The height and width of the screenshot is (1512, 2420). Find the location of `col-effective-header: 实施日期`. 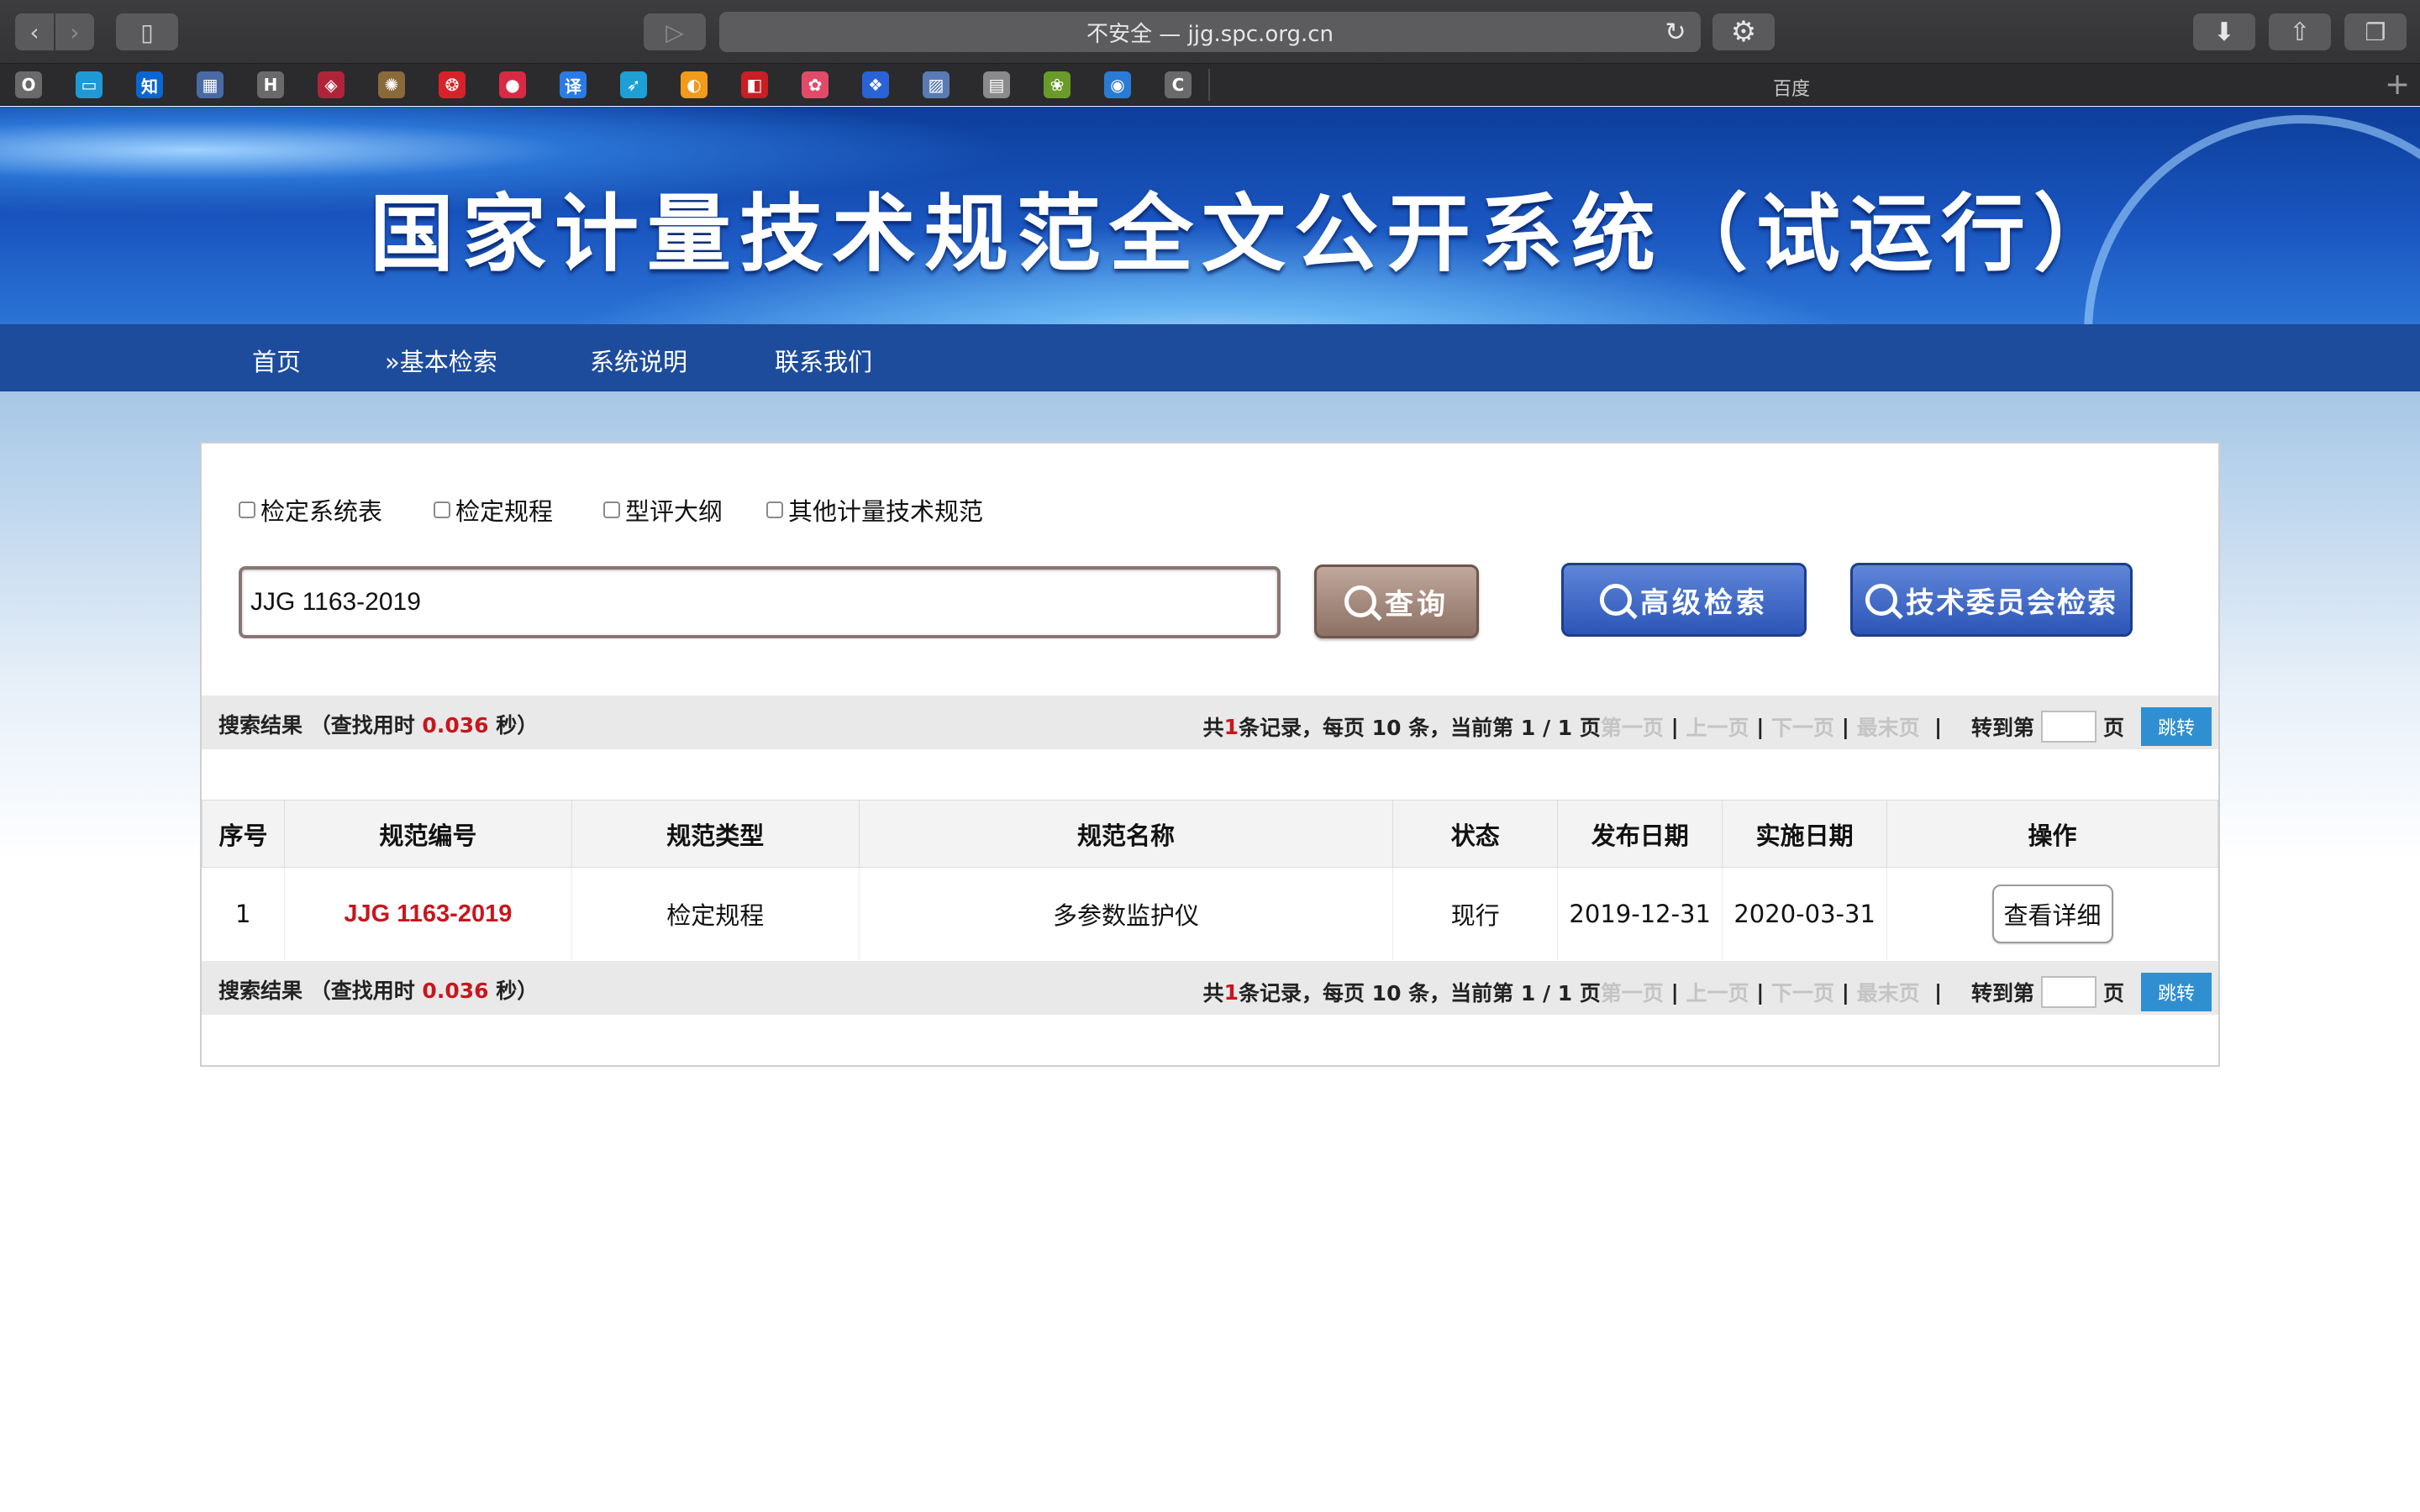

col-effective-header: 实施日期 is located at coordinates (1805, 834).